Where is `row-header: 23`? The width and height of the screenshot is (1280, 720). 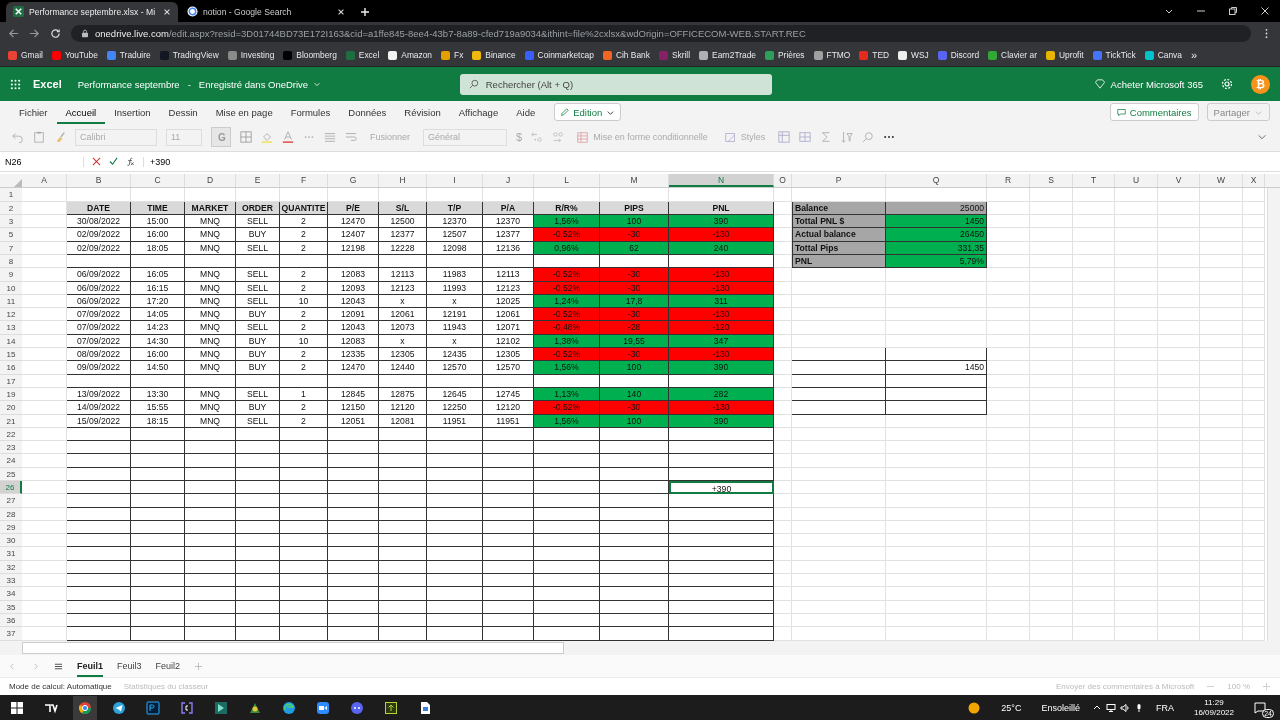 row-header: 23 is located at coordinates (11, 448).